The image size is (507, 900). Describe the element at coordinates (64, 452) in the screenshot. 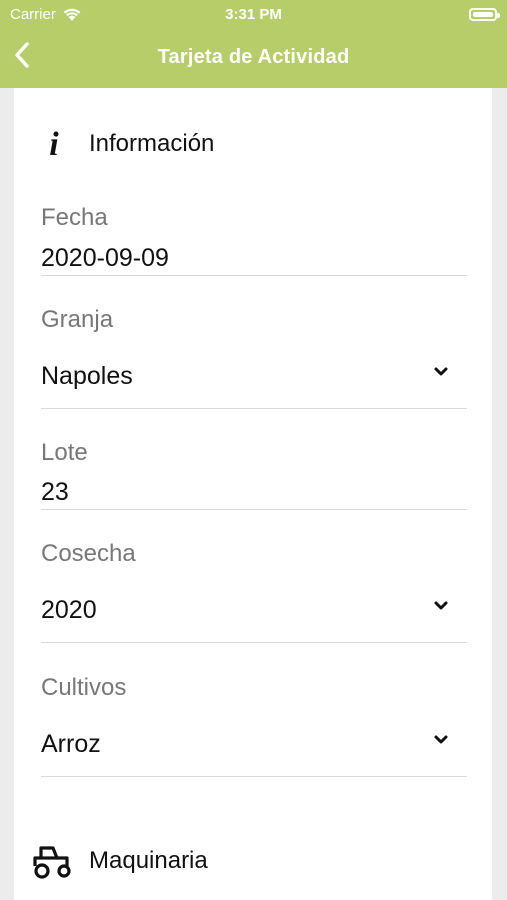

I see `lote-label: Lote` at that location.